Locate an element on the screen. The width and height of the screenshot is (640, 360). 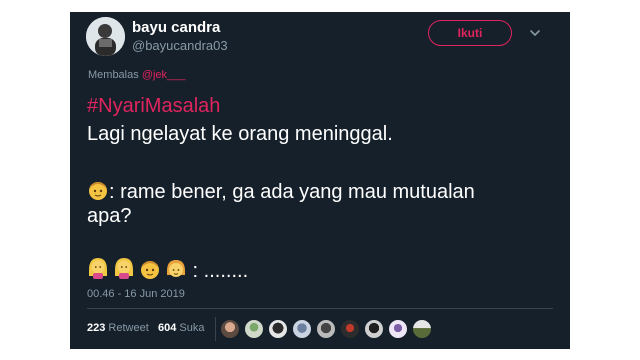
person-blonde-emoji is located at coordinates (176, 272).